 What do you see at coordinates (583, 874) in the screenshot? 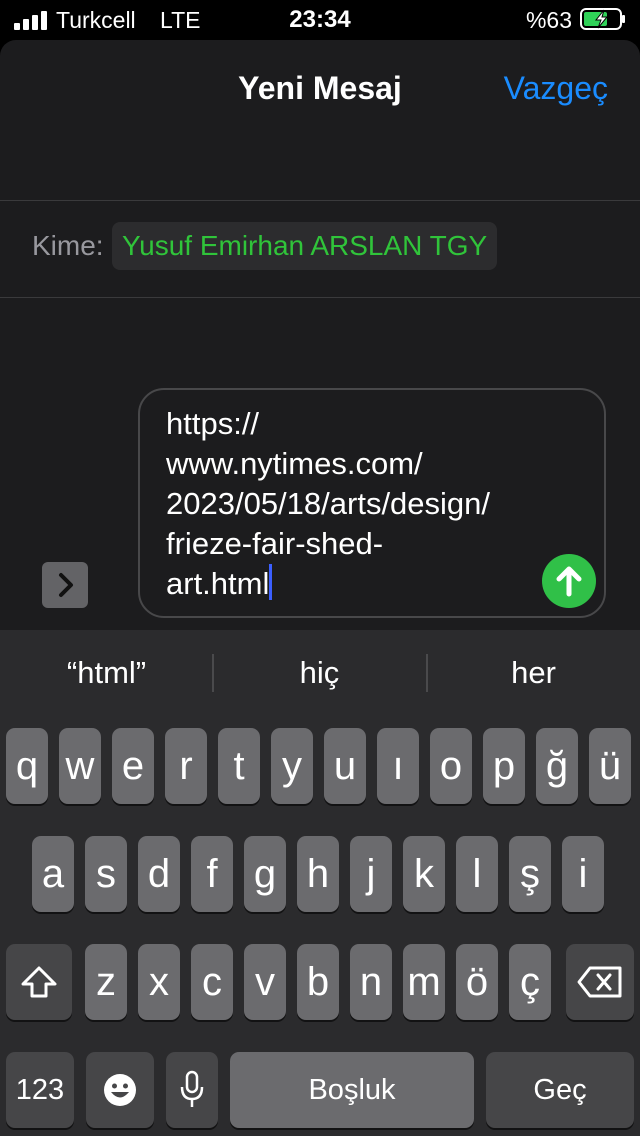
I see `key: i` at bounding box center [583, 874].